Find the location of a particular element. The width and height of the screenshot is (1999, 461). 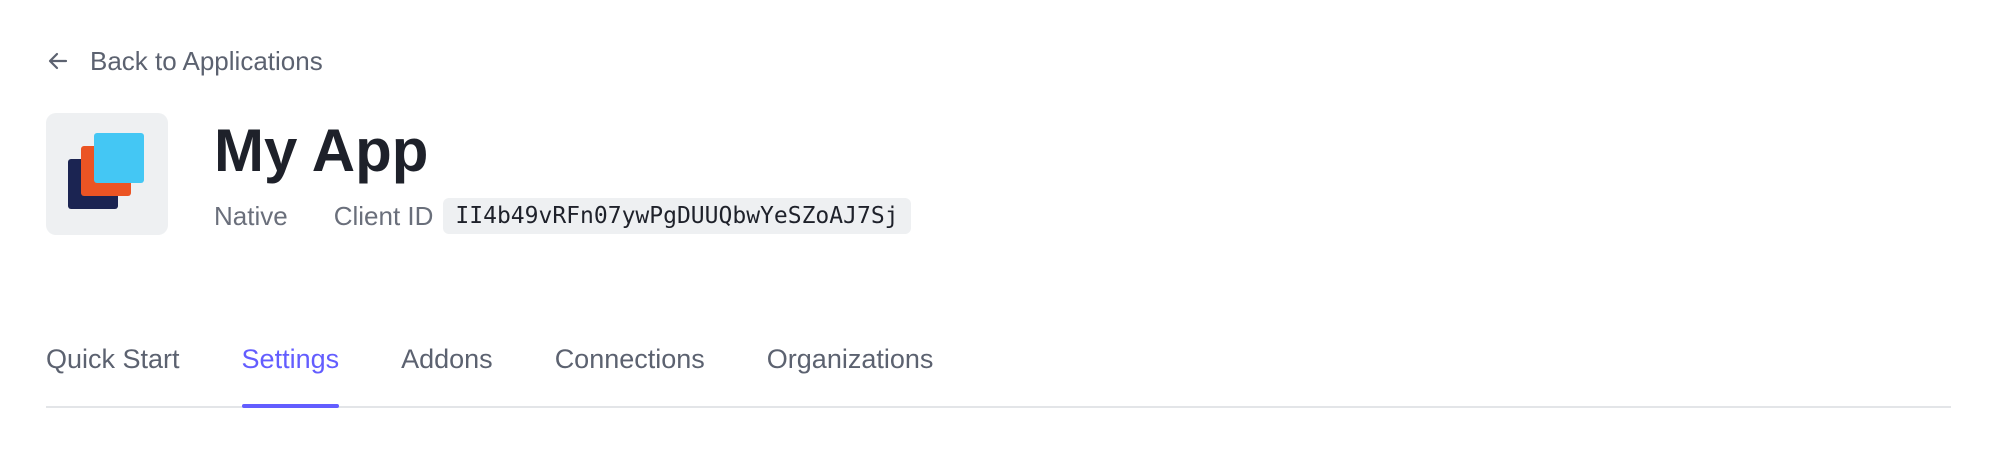

app-title: My App is located at coordinates (321, 150).